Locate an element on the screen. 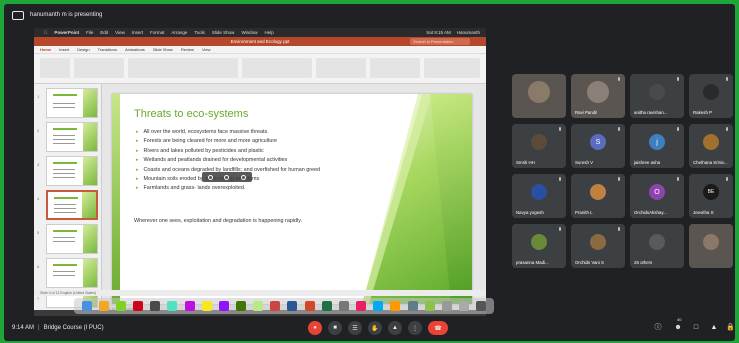 This screenshot has width=739, height=343. participant-tile: j jaishree asha is located at coordinates (657, 146).